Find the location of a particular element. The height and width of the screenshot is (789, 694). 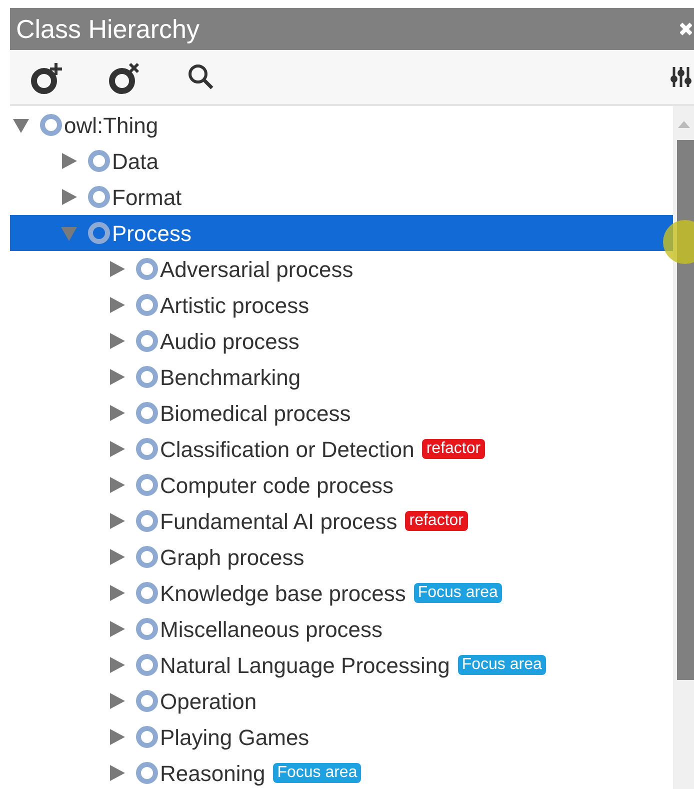

class-label: Process is located at coordinates (152, 234).